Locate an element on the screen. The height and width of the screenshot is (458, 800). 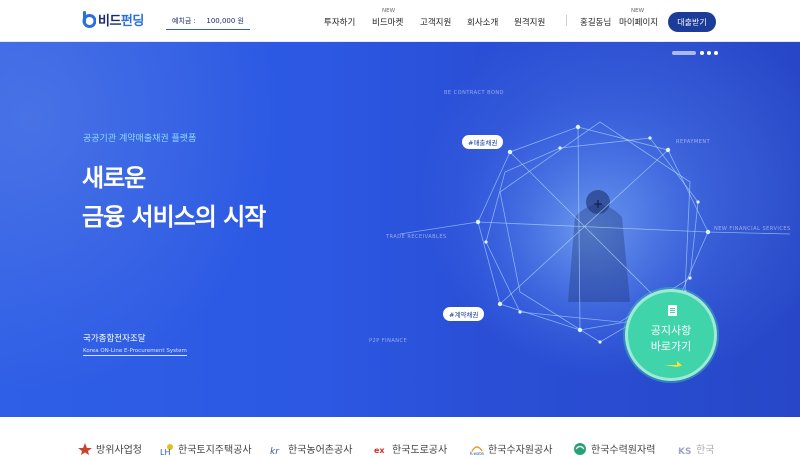
slider-indicator is located at coordinates (696, 53).